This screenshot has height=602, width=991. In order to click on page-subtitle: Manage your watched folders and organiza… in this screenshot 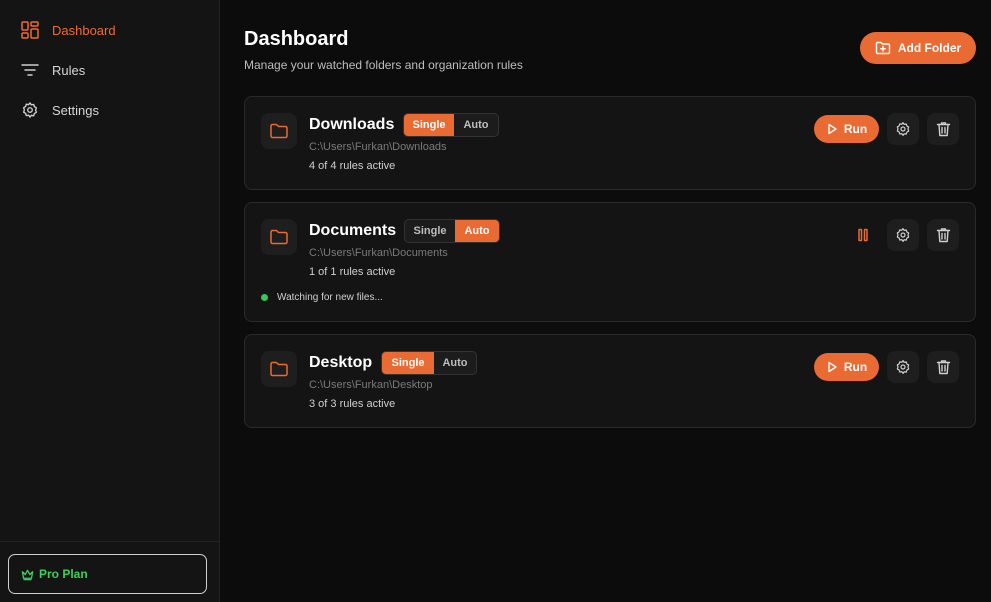, I will do `click(383, 65)`.